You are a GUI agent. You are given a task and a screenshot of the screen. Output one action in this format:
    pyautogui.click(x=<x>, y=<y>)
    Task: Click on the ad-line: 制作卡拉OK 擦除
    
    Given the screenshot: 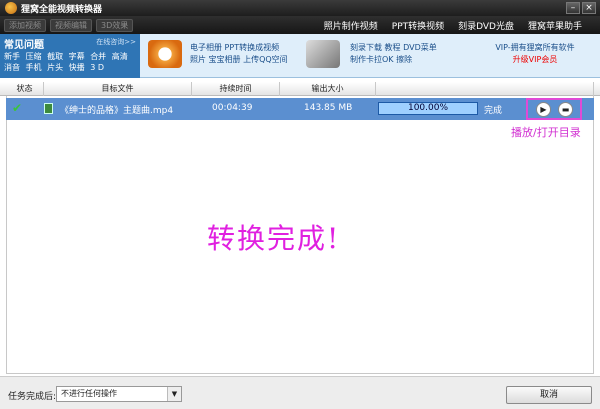 What is the action you would take?
    pyautogui.click(x=381, y=59)
    